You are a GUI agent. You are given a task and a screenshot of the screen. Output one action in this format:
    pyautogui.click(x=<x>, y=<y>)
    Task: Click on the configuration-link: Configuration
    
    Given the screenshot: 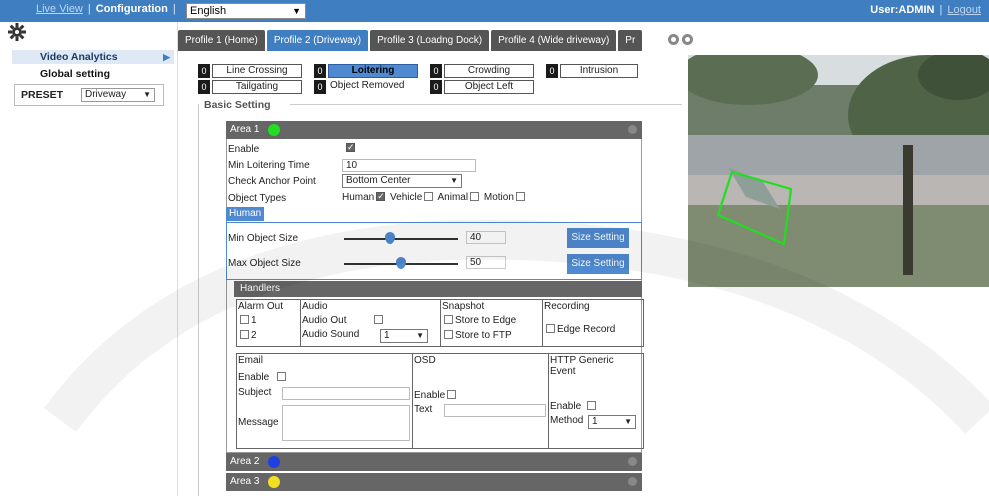 What is the action you would take?
    pyautogui.click(x=132, y=9)
    